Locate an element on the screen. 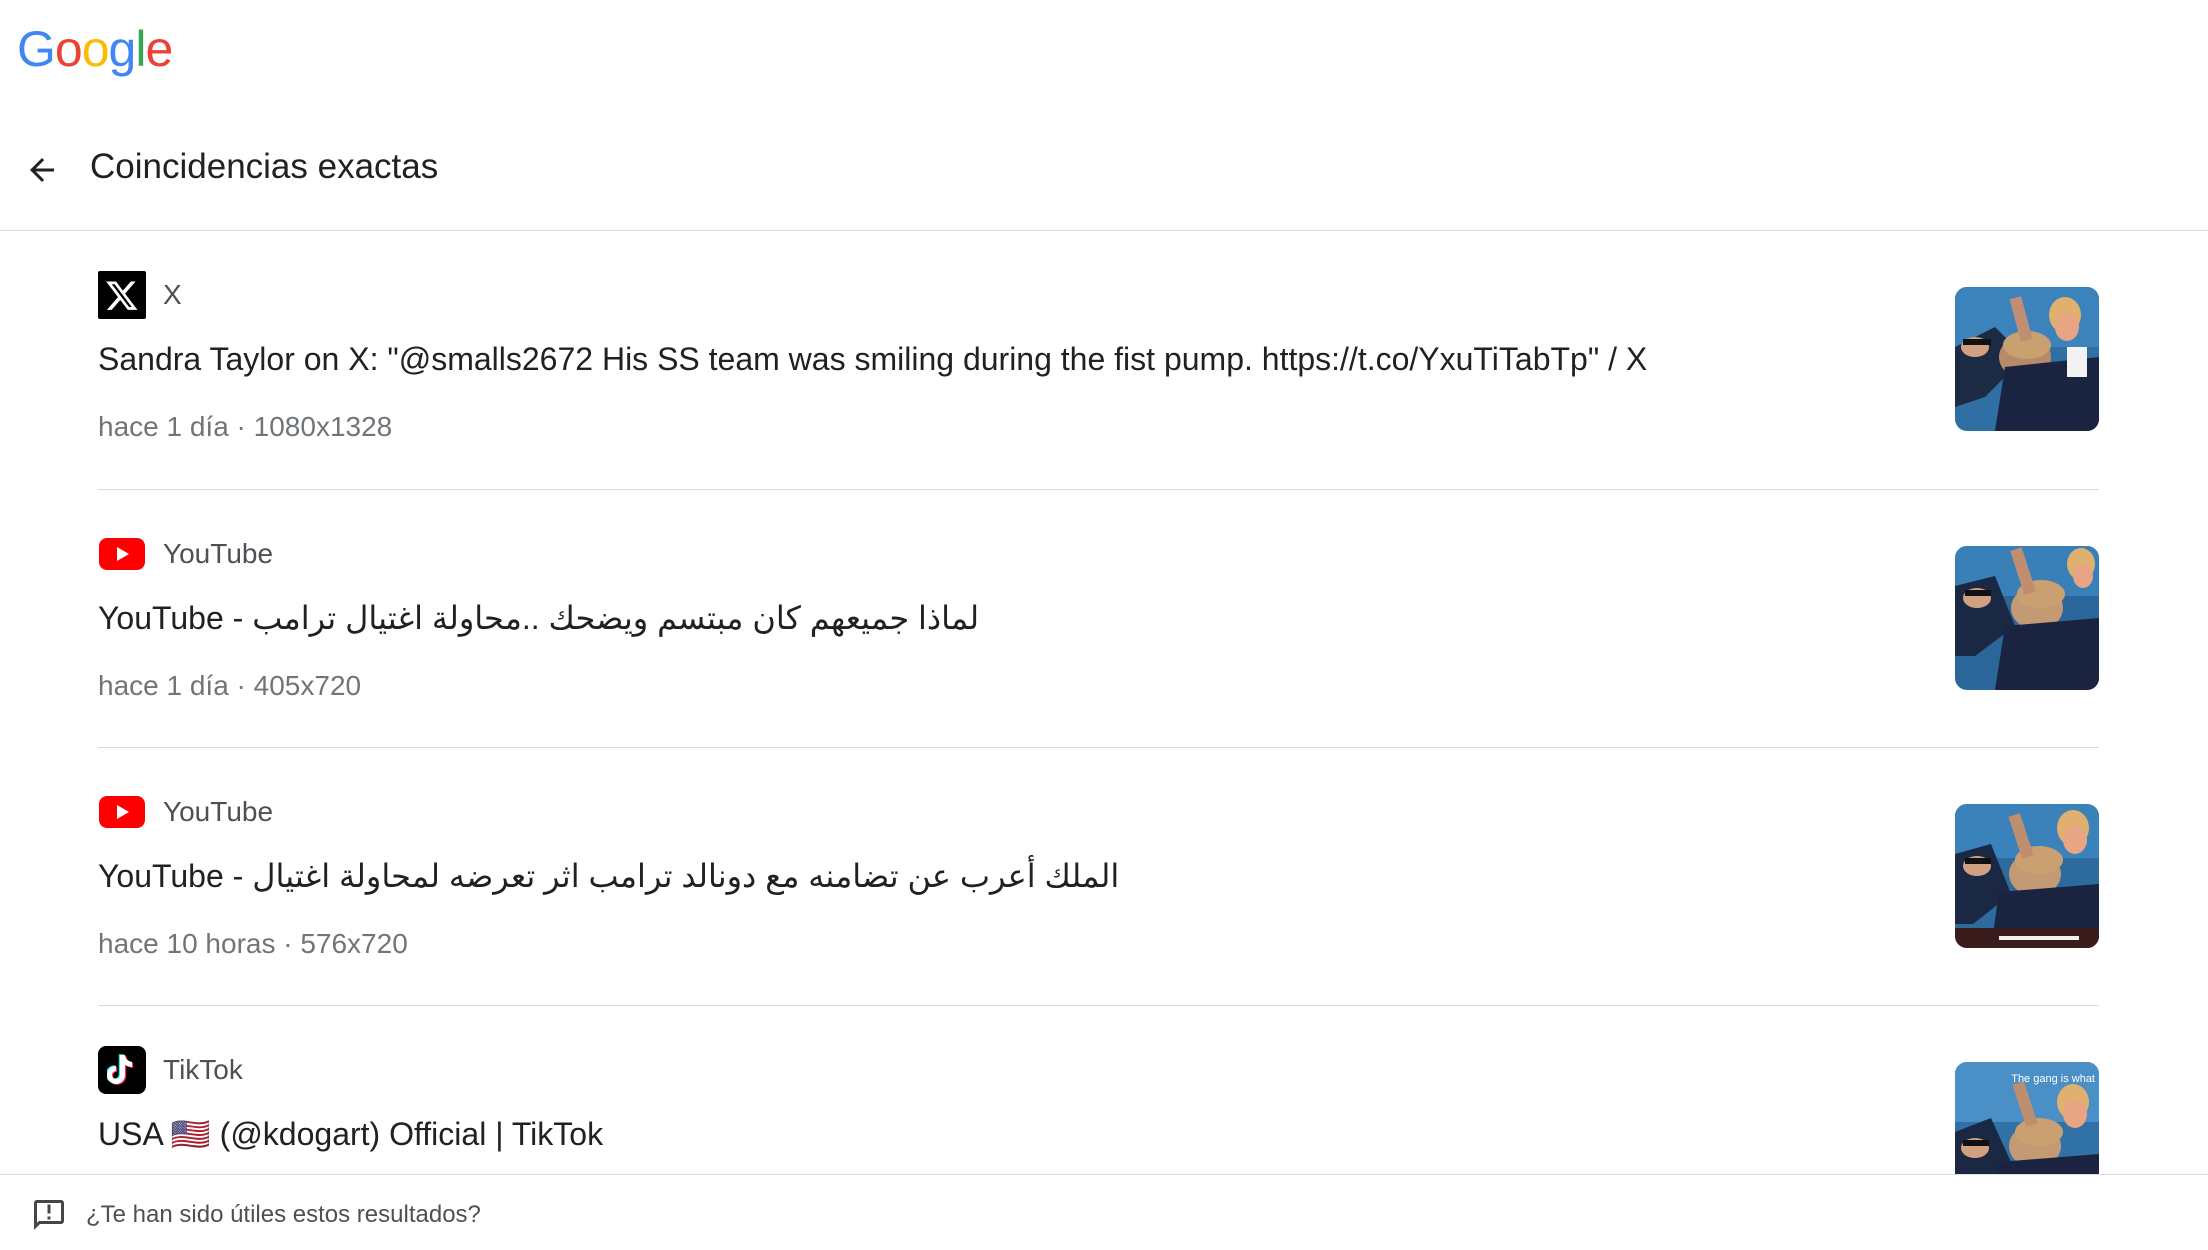 The image size is (2208, 1250). google-logo: Google is located at coordinates (95, 49).